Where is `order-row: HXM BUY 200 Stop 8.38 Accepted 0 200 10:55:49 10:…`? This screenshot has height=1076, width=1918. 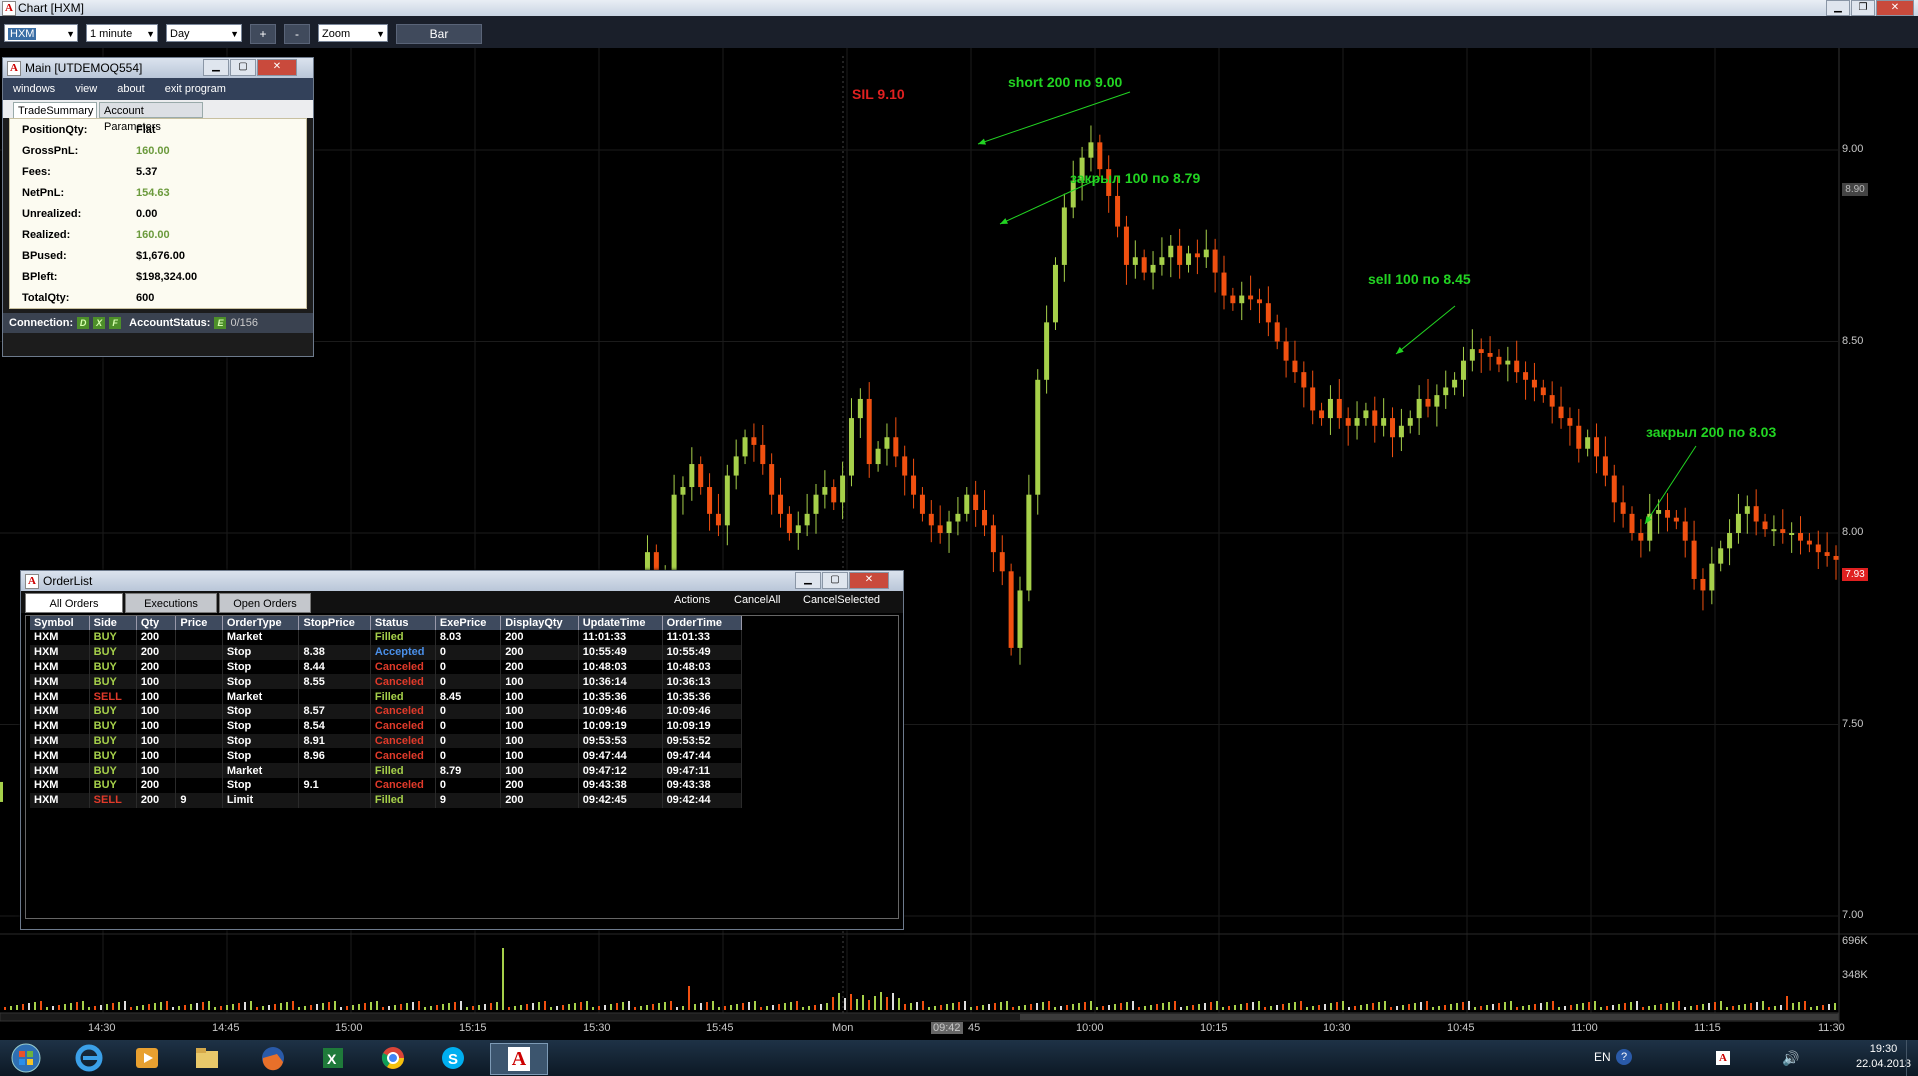 order-row: HXM BUY 200 Stop 8.38 Accepted 0 200 10:55:49 10:… is located at coordinates (386, 652).